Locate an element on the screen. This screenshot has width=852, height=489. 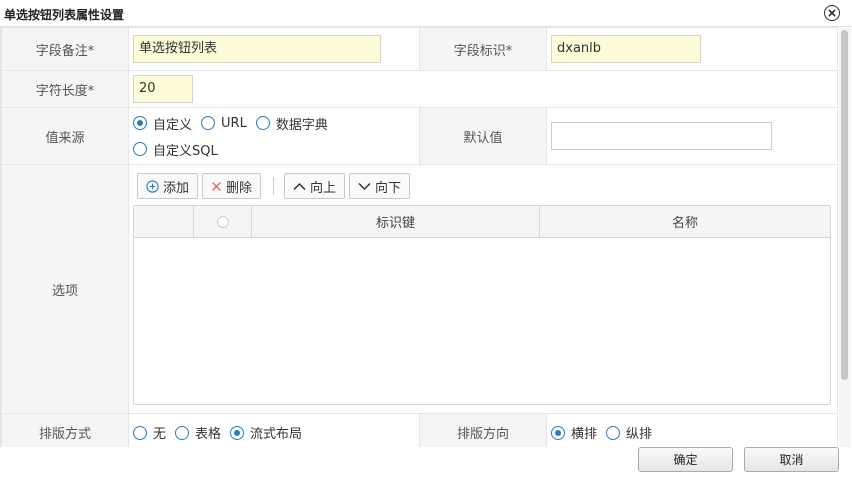
vertical-scrollbar is located at coordinates (845, 237).